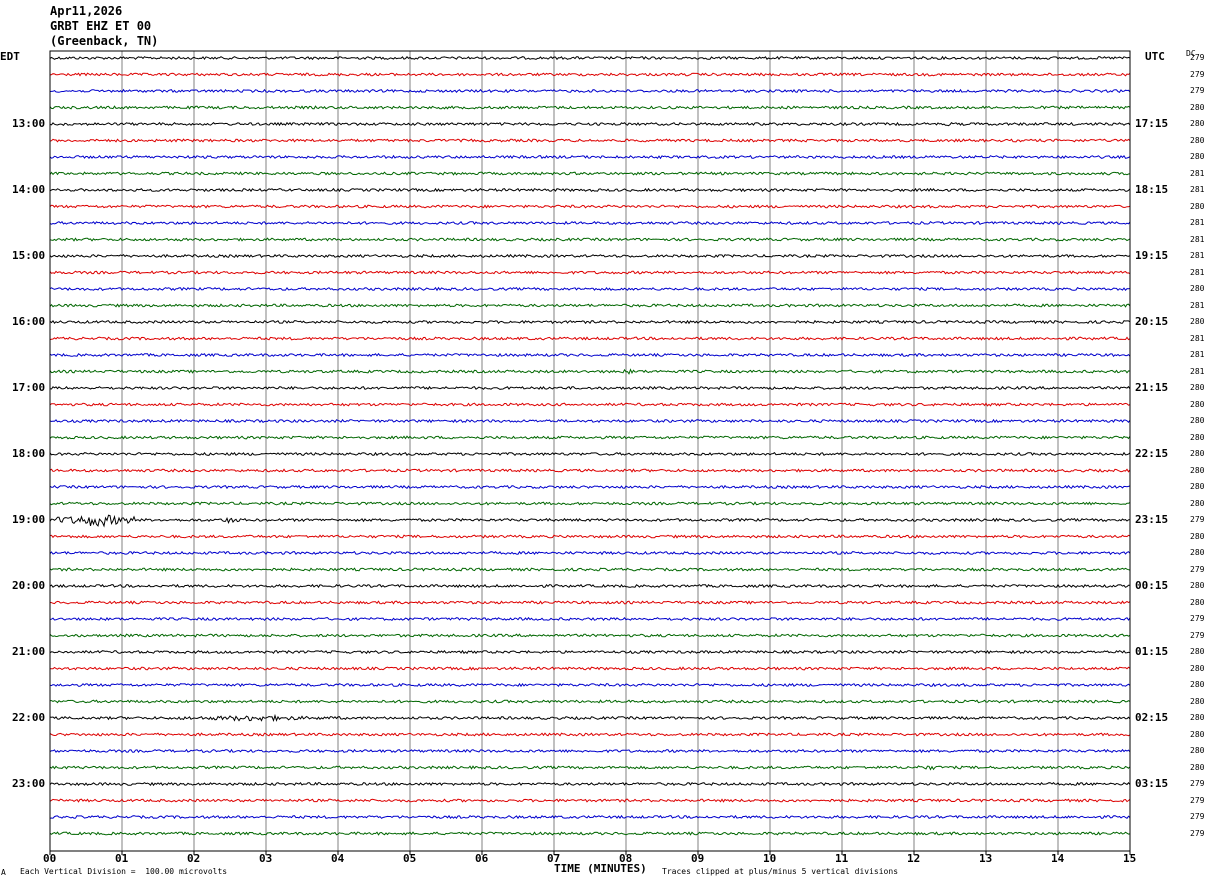  I want to click on x-tick-label-12: 12, so click(914, 858).